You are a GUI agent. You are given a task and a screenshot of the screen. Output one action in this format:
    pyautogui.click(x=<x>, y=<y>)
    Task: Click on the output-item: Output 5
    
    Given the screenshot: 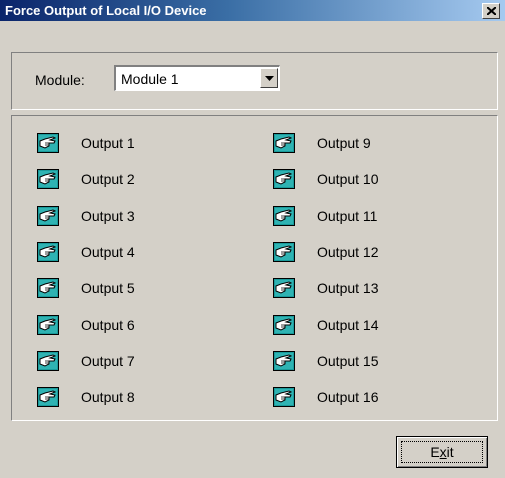 What is the action you would take?
    pyautogui.click(x=132, y=290)
    